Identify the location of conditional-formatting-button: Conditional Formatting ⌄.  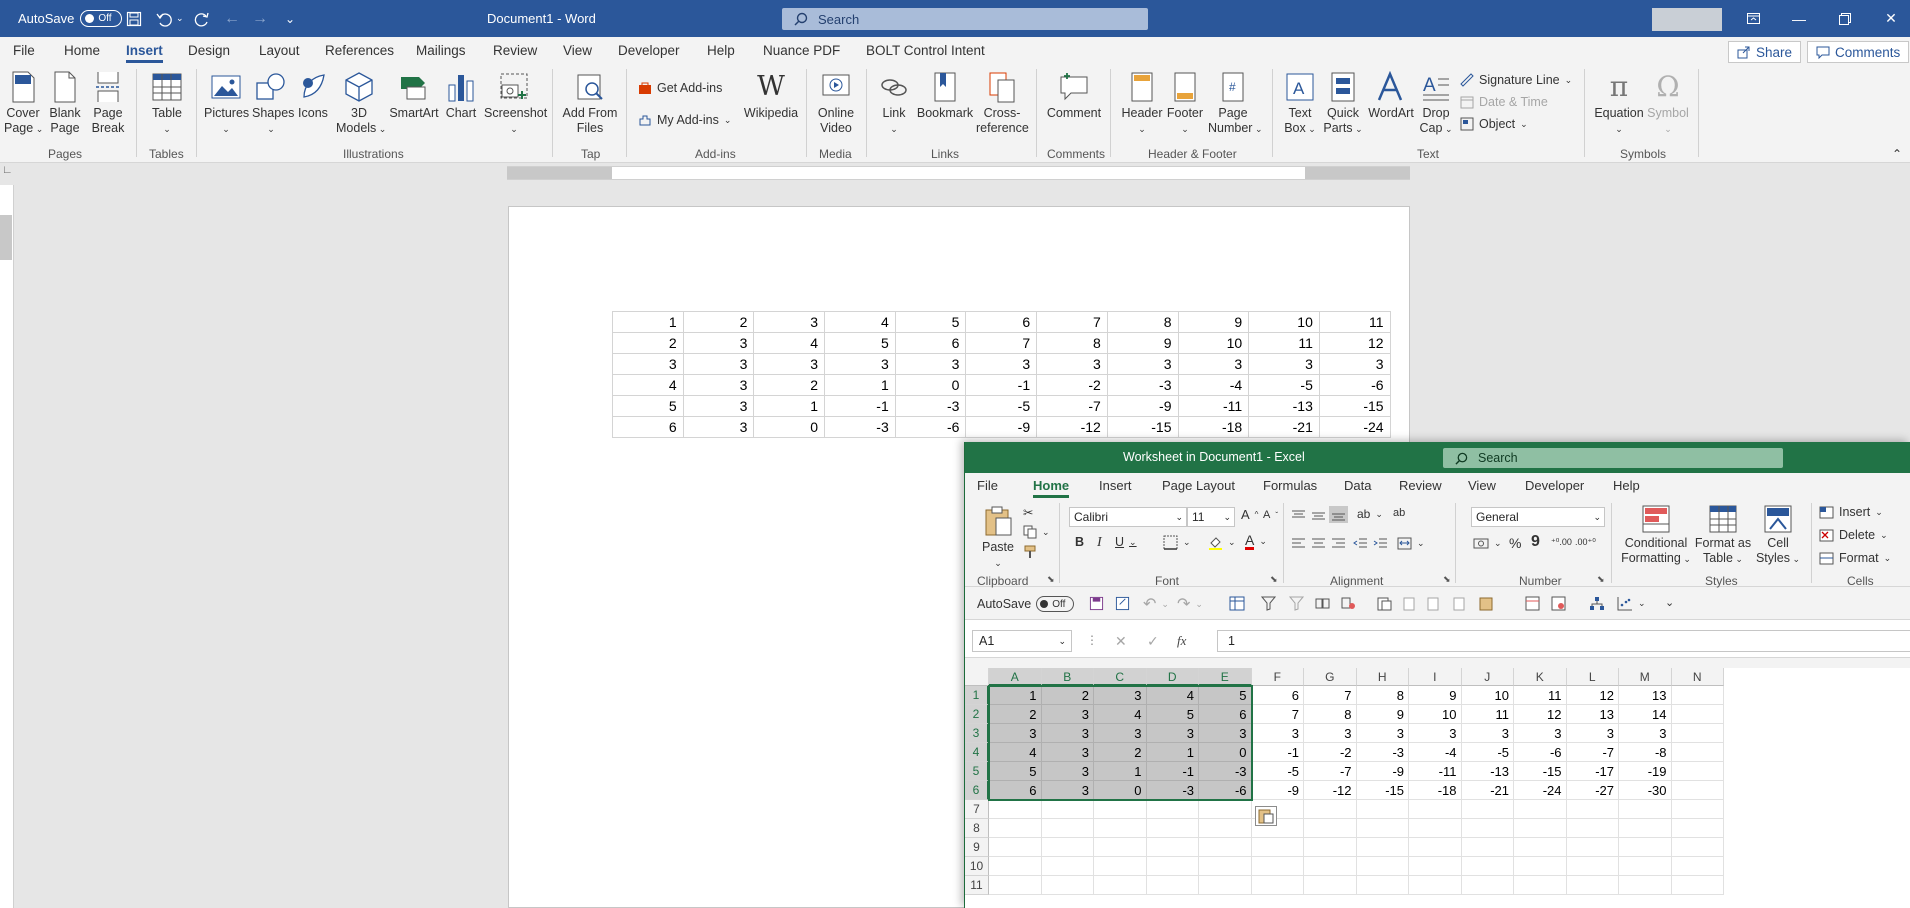
(1656, 536).